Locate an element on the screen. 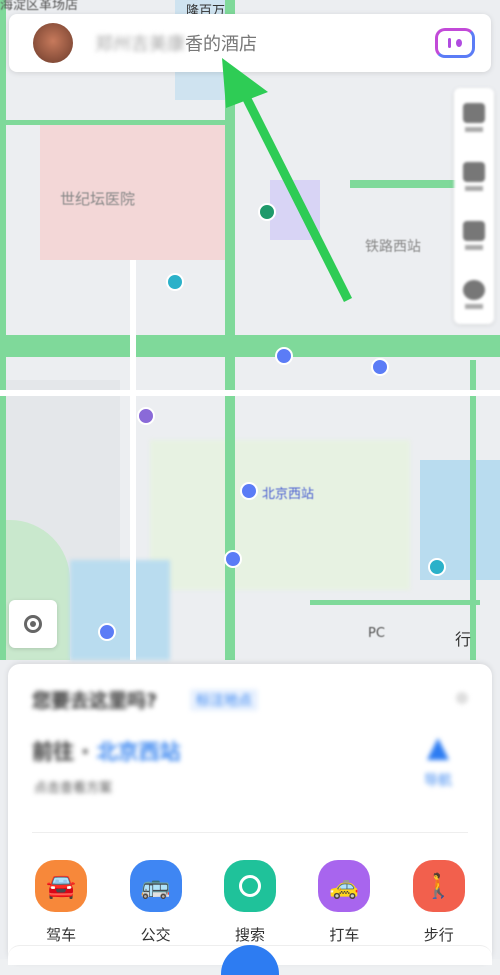 The height and width of the screenshot is (975, 500). report-icon is located at coordinates (474, 172).